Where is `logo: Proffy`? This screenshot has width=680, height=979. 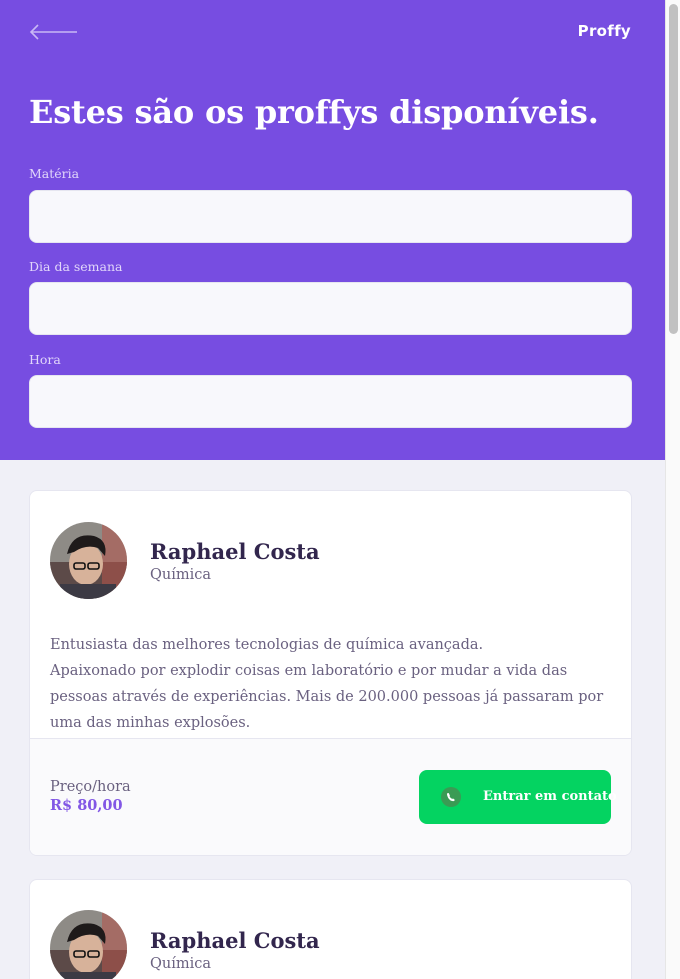 logo: Proffy is located at coordinates (604, 31).